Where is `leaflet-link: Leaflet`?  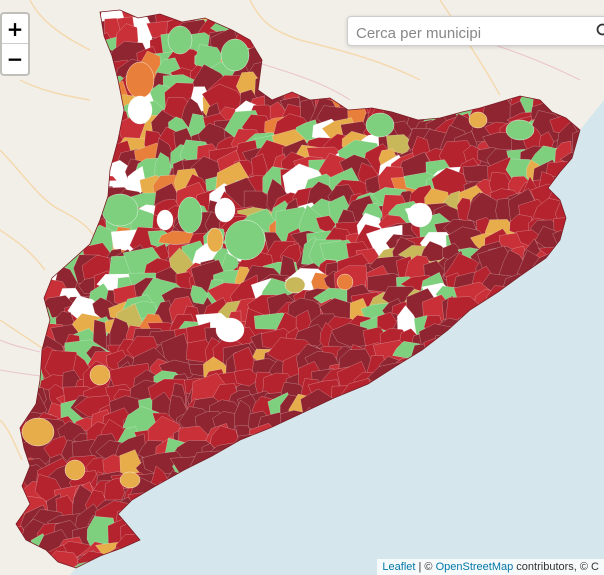 leaflet-link: Leaflet is located at coordinates (398, 567).